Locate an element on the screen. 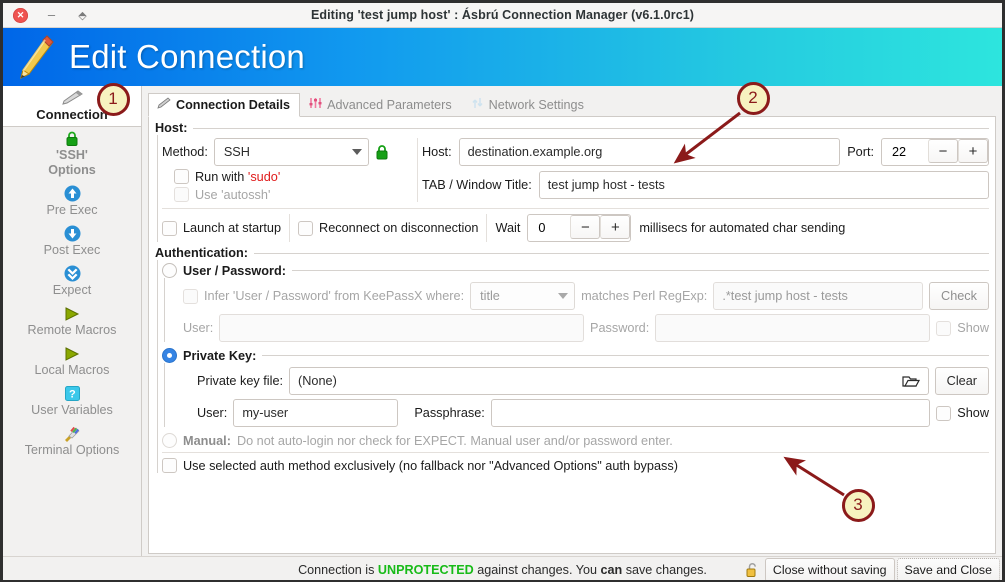 This screenshot has height=582, width=1005. exclusive-auth-checkbox is located at coordinates (169, 465).